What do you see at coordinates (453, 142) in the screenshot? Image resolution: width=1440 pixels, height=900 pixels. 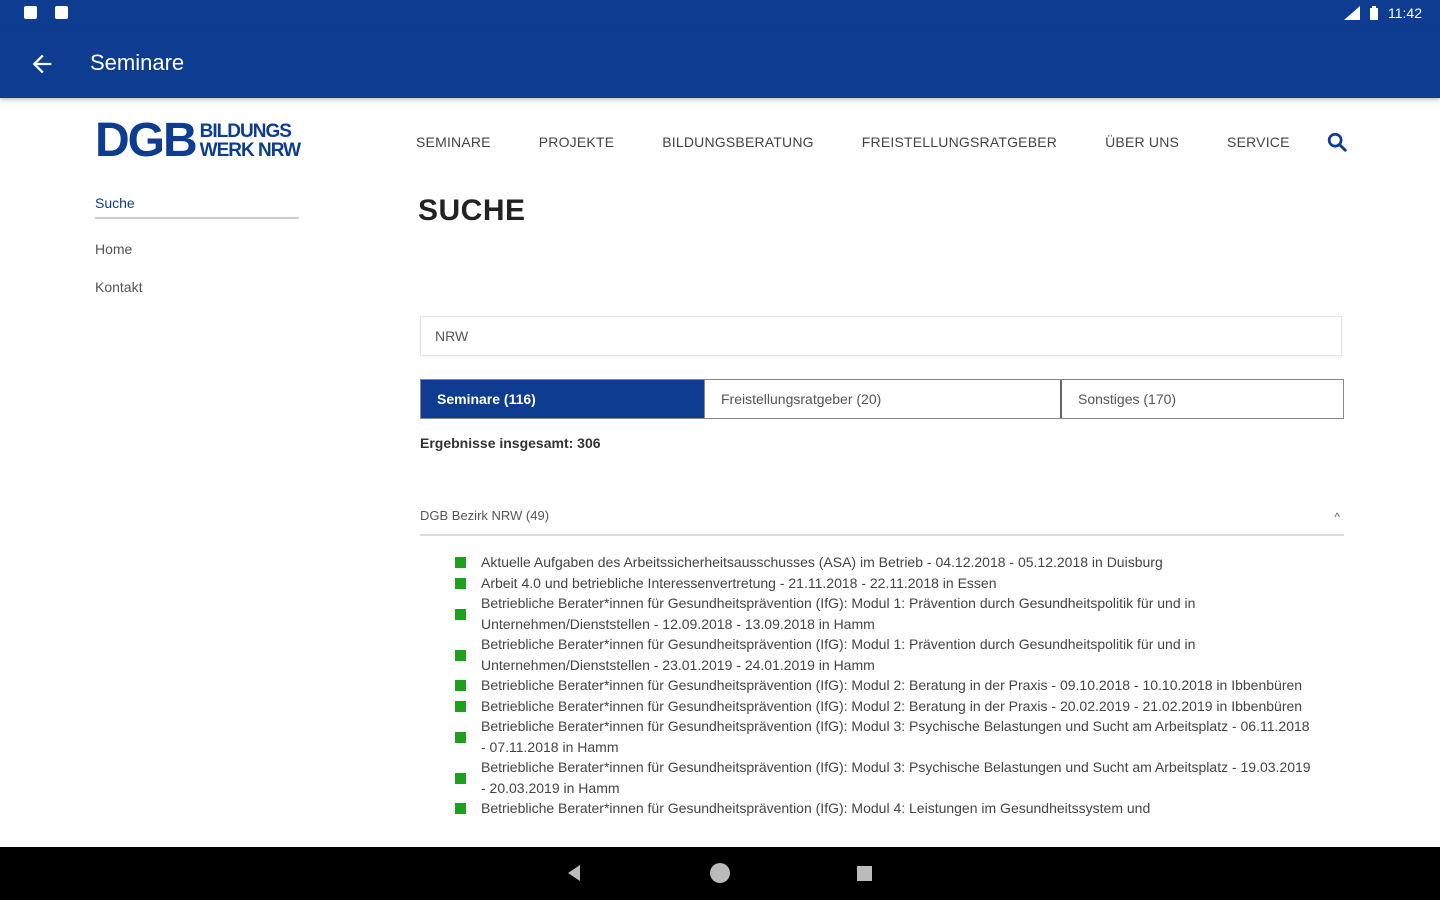 I see `nav-seminare: SEMINARE` at bounding box center [453, 142].